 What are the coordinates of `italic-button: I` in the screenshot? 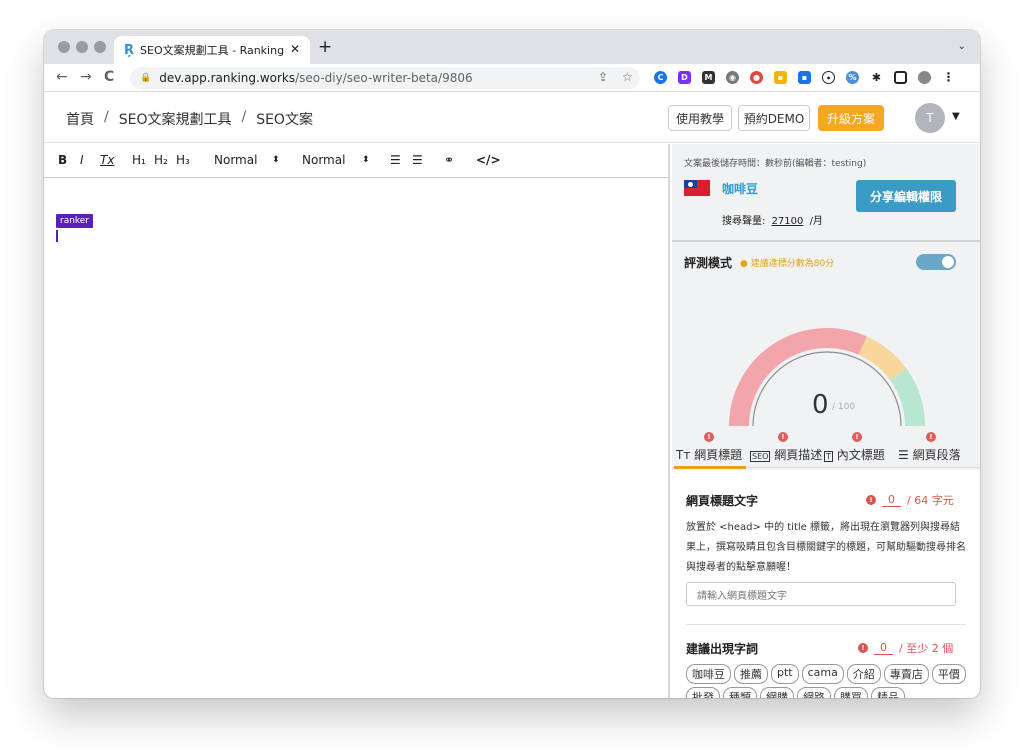 It's located at (82, 160).